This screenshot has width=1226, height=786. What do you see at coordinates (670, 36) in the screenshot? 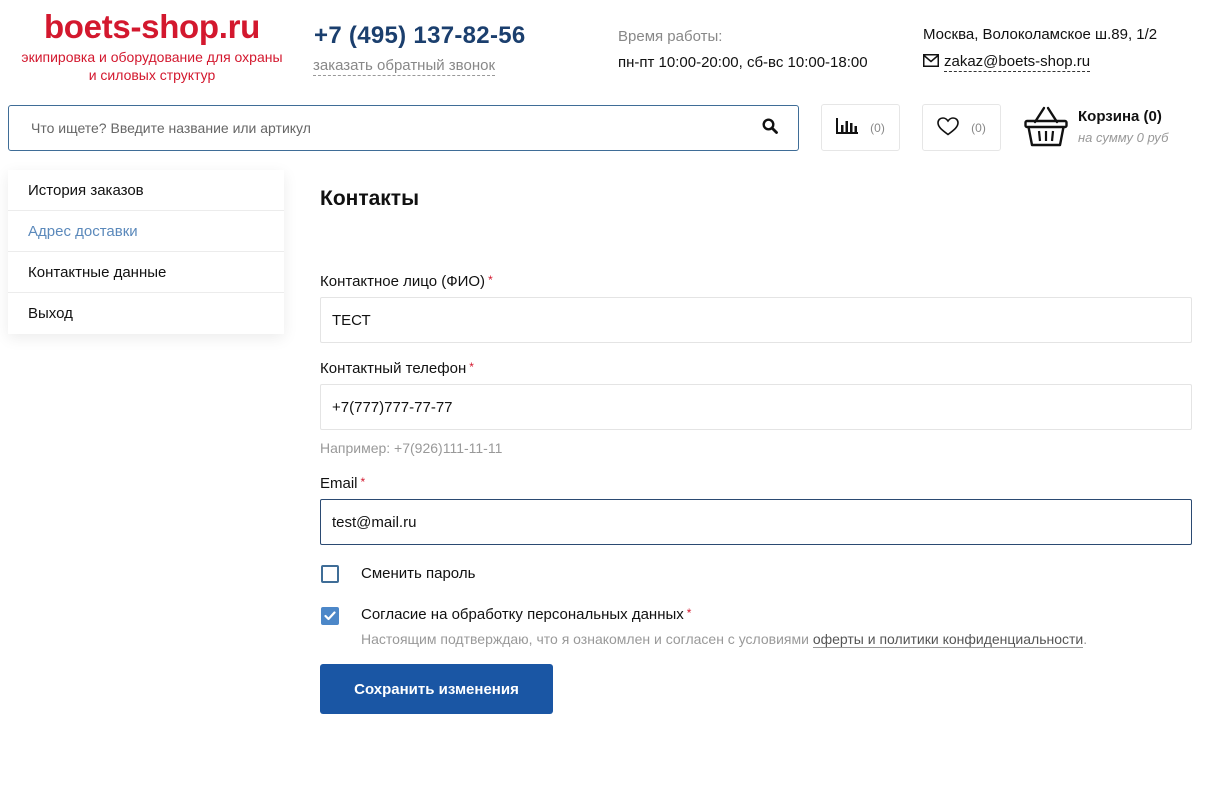
I see `hours-label: Время работы:` at bounding box center [670, 36].